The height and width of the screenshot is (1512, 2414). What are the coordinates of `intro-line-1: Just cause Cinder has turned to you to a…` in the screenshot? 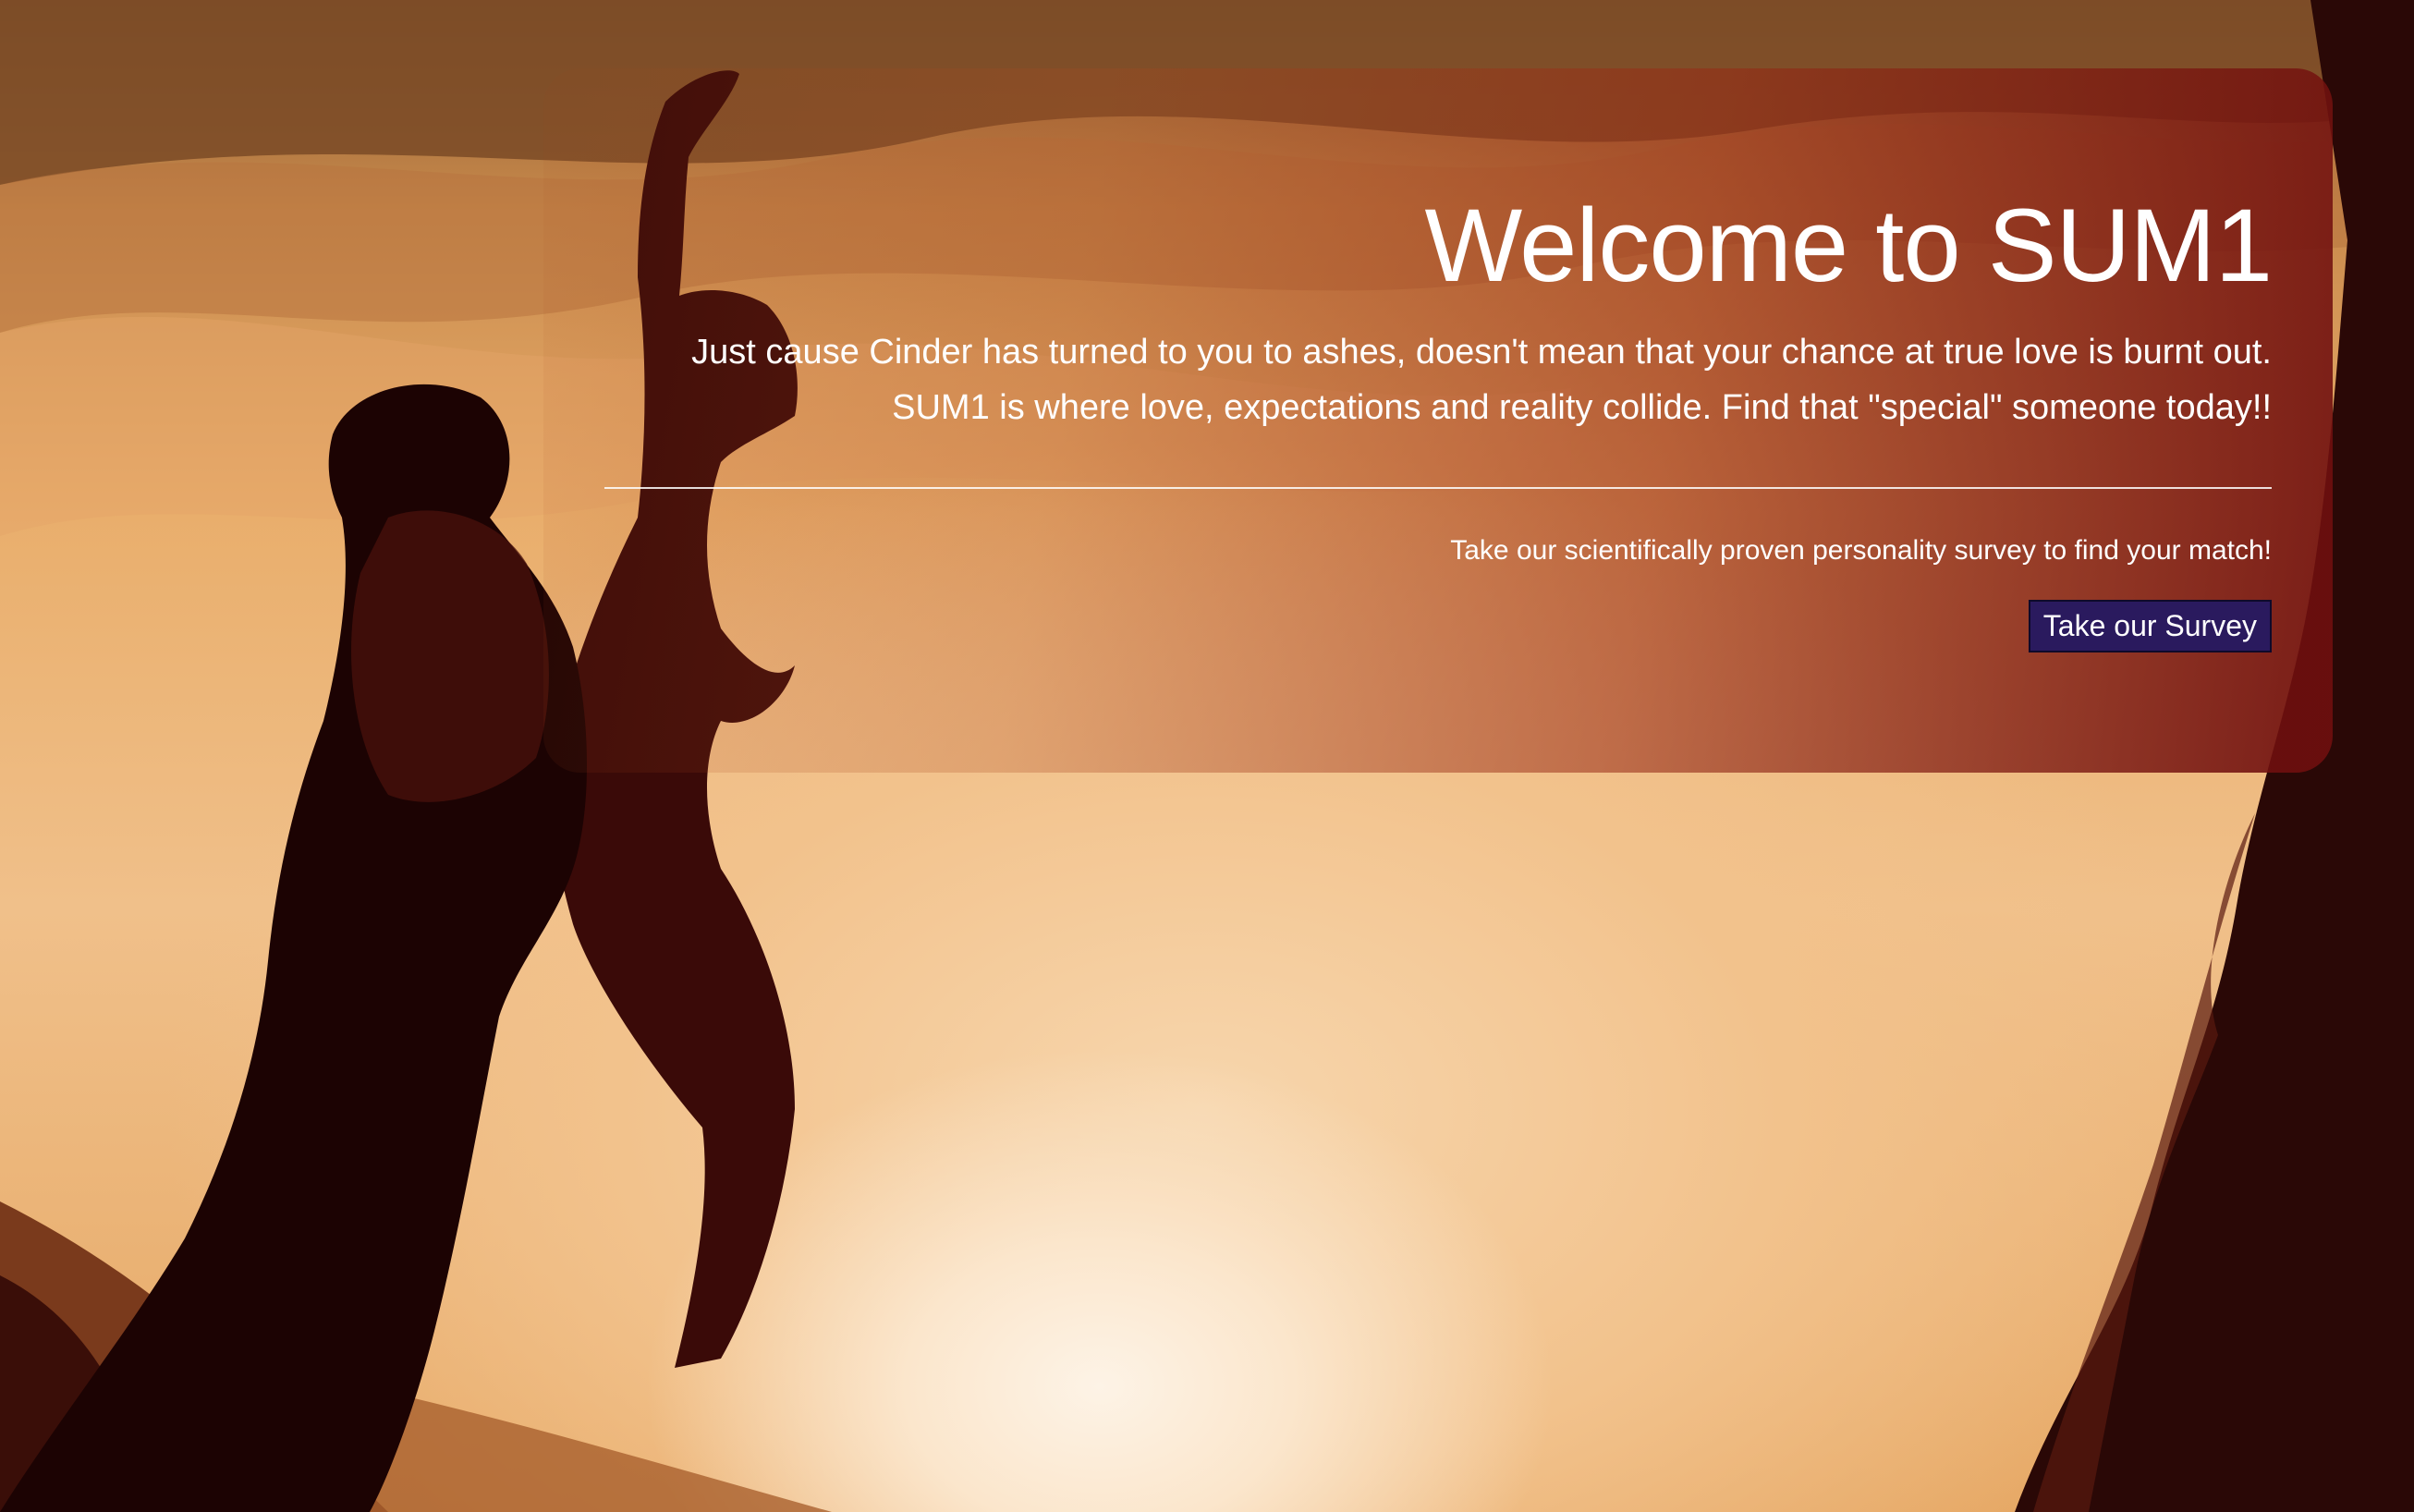 It's located at (1481, 353).